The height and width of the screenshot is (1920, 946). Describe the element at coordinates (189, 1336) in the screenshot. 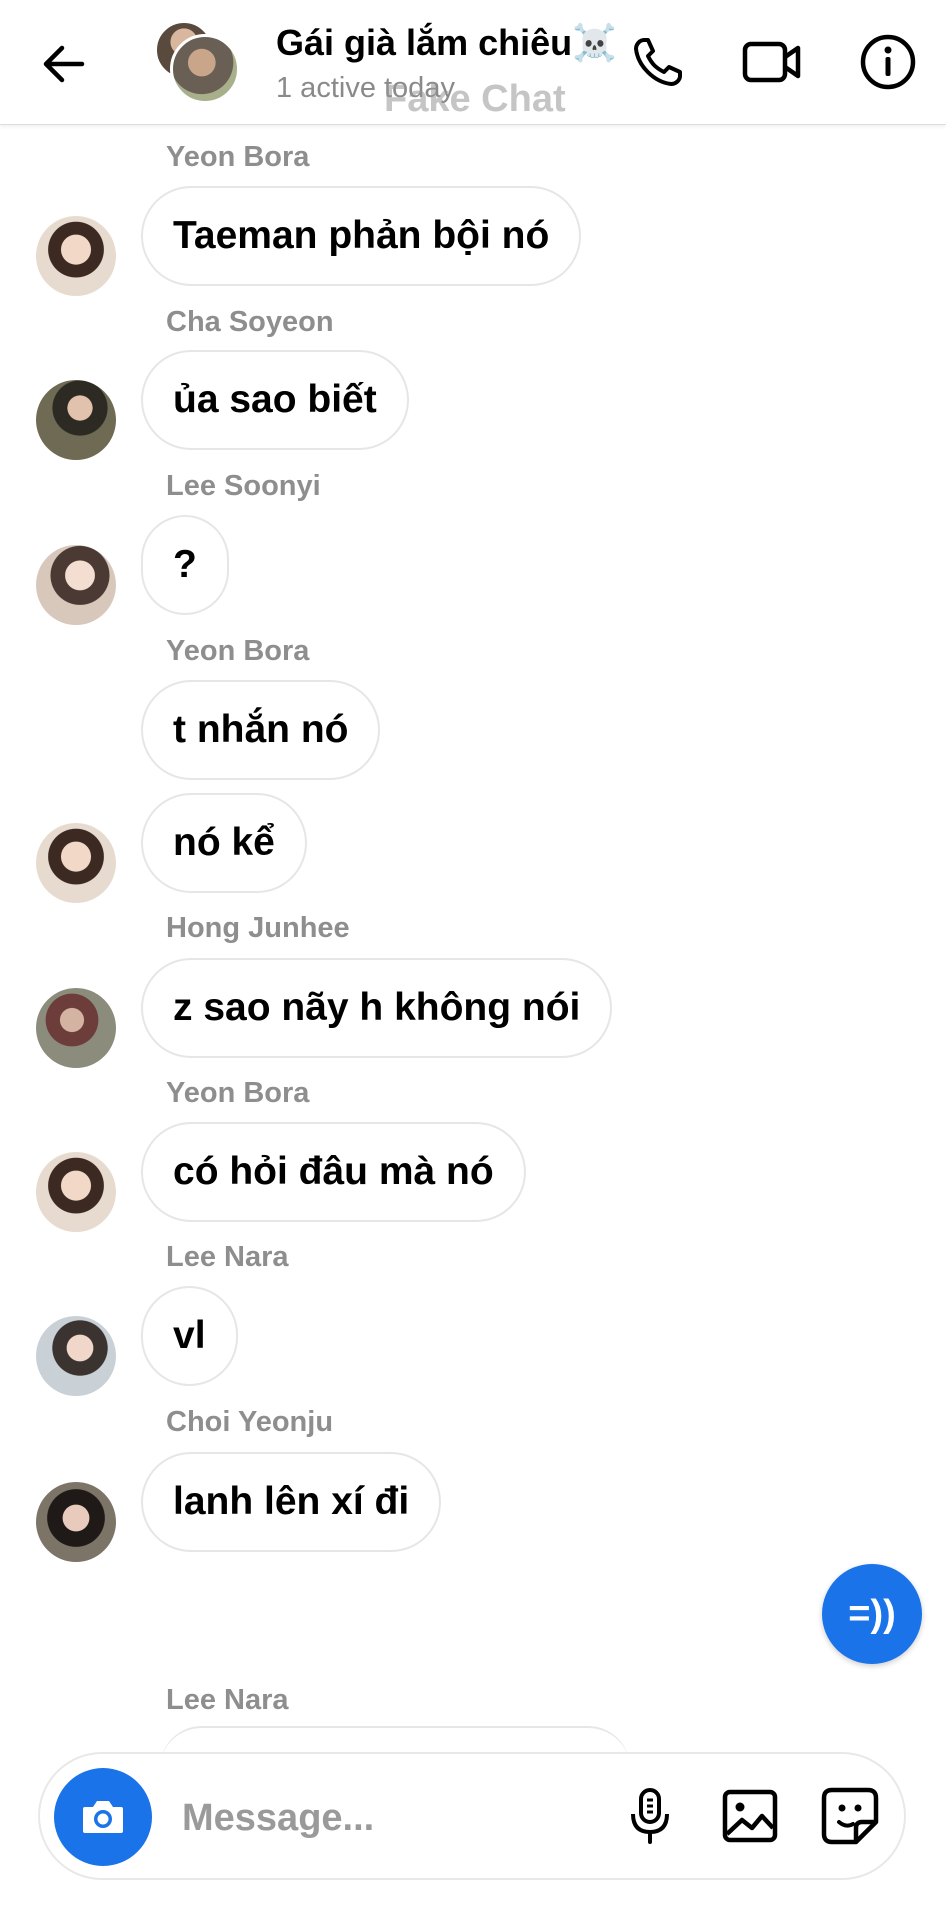

I see `message-bubble: vl` at that location.